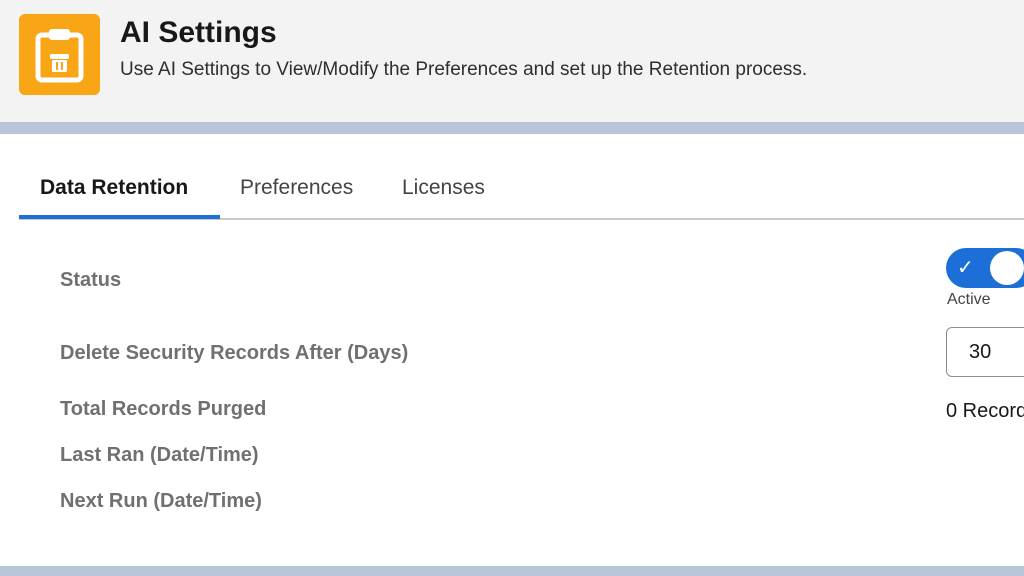 This screenshot has width=1024, height=576. Describe the element at coordinates (234, 353) in the screenshot. I see `delete-after-label: Delete Security Records After (Days)` at that location.